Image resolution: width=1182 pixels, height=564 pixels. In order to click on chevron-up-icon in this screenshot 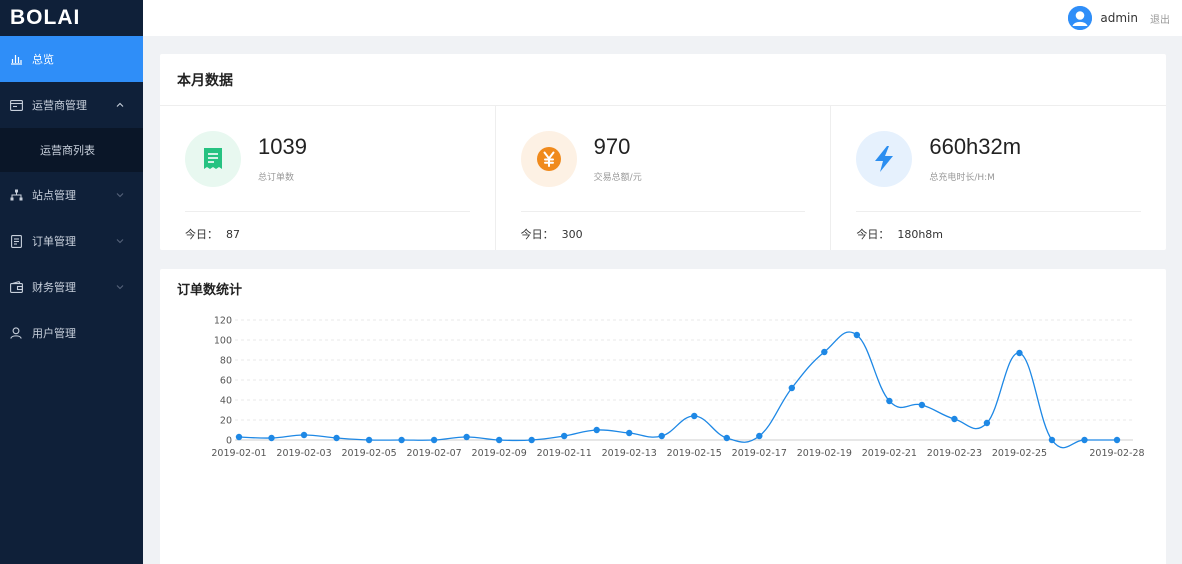, I will do `click(120, 104)`.